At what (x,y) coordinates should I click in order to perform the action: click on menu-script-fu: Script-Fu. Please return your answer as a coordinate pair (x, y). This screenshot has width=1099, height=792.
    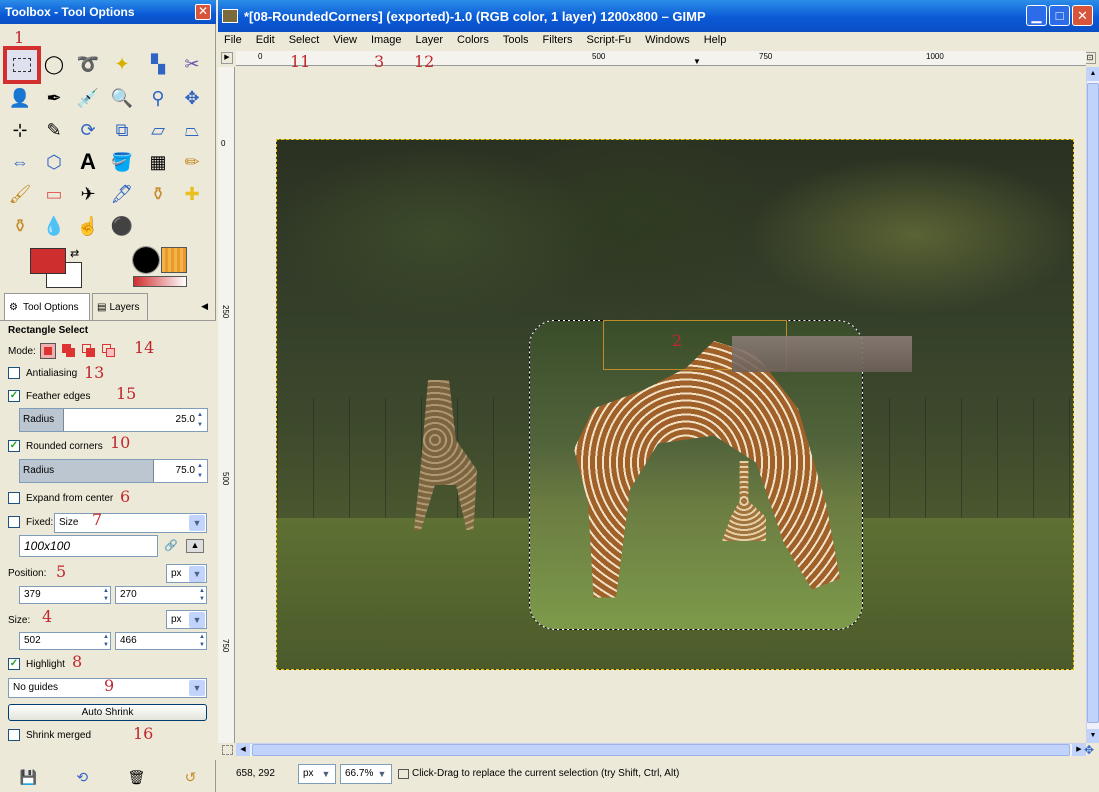
    Looking at the image, I should click on (608, 41).